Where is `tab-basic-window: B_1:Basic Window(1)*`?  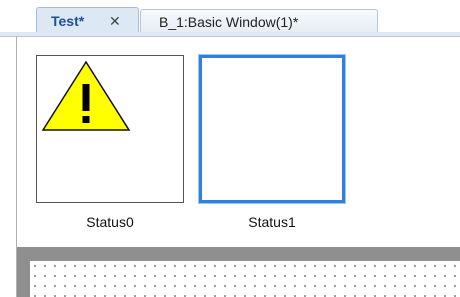
tab-basic-window: B_1:Basic Window(1)* is located at coordinates (259, 21).